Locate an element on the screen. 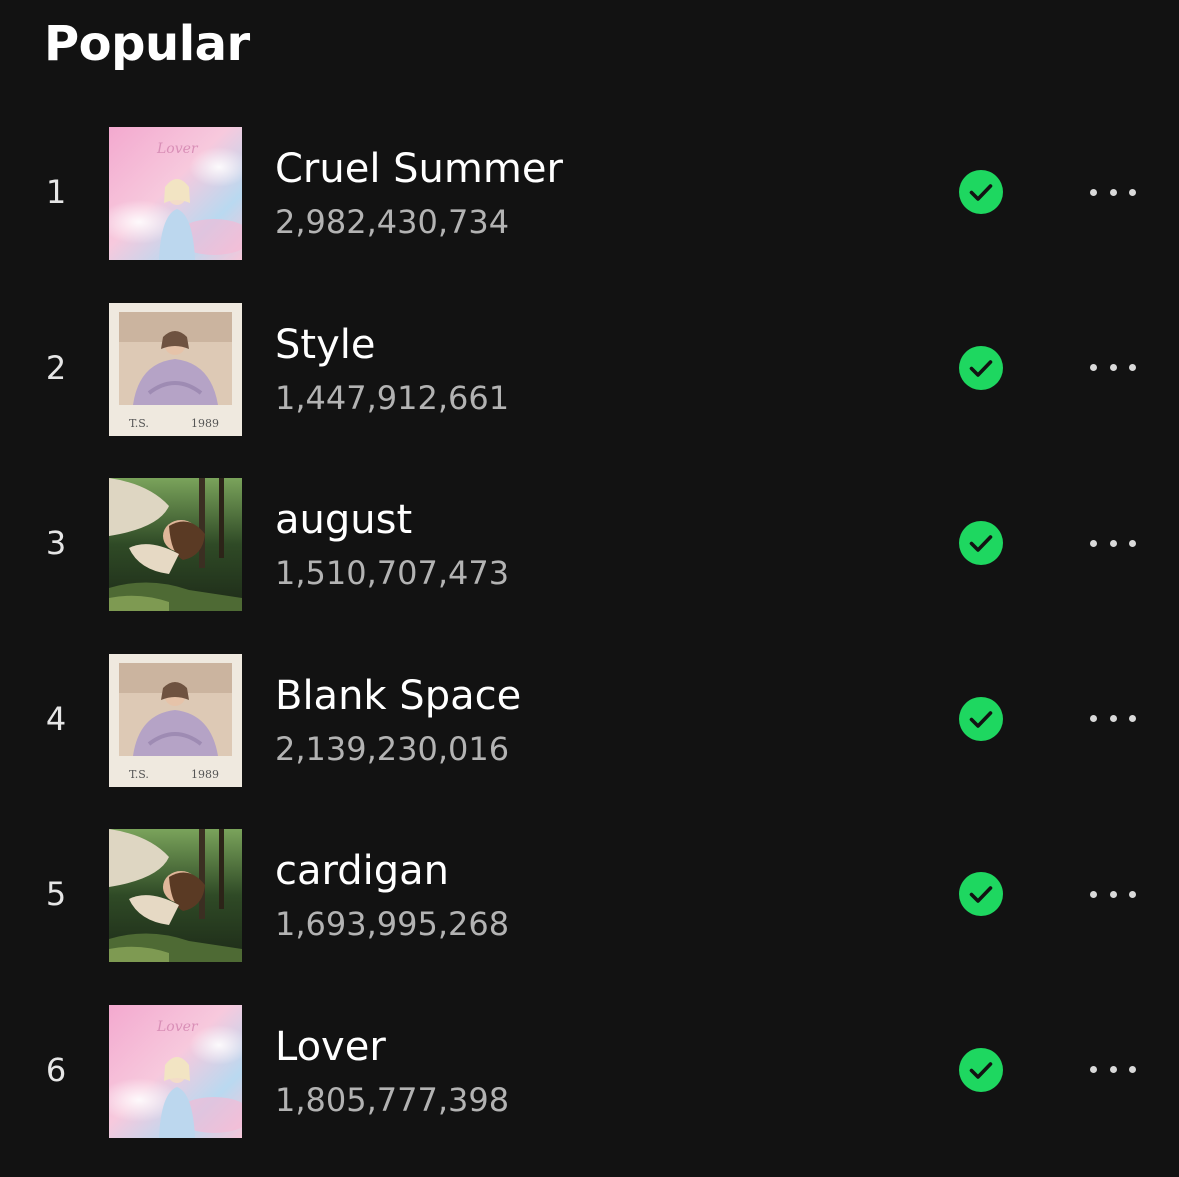  track-title: Style is located at coordinates (325, 345).